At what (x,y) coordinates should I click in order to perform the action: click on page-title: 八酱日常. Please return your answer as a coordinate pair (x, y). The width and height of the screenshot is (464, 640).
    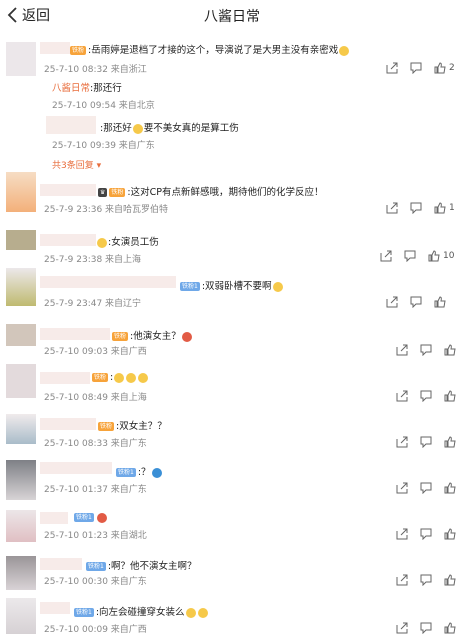
    Looking at the image, I should click on (232, 17).